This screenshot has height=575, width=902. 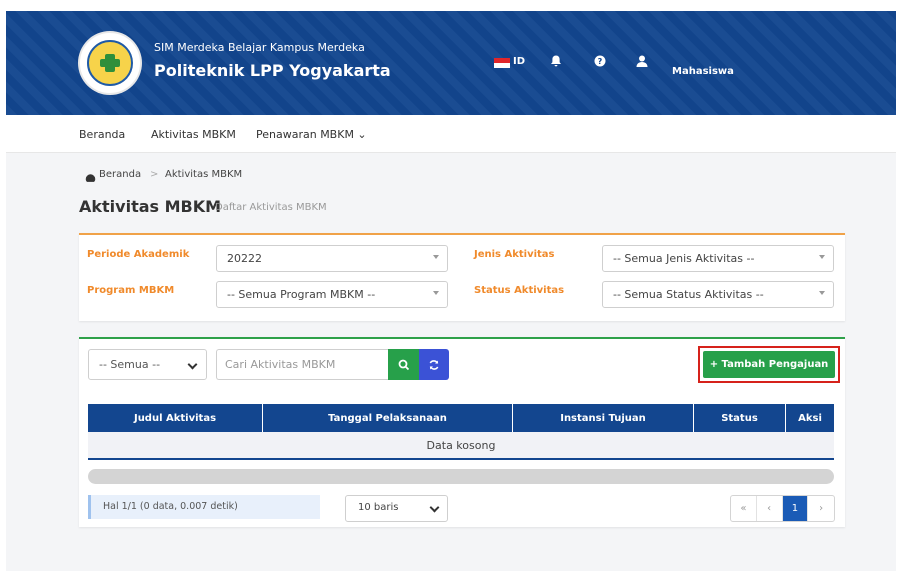 I want to click on dashboard-icon, so click(x=90, y=178).